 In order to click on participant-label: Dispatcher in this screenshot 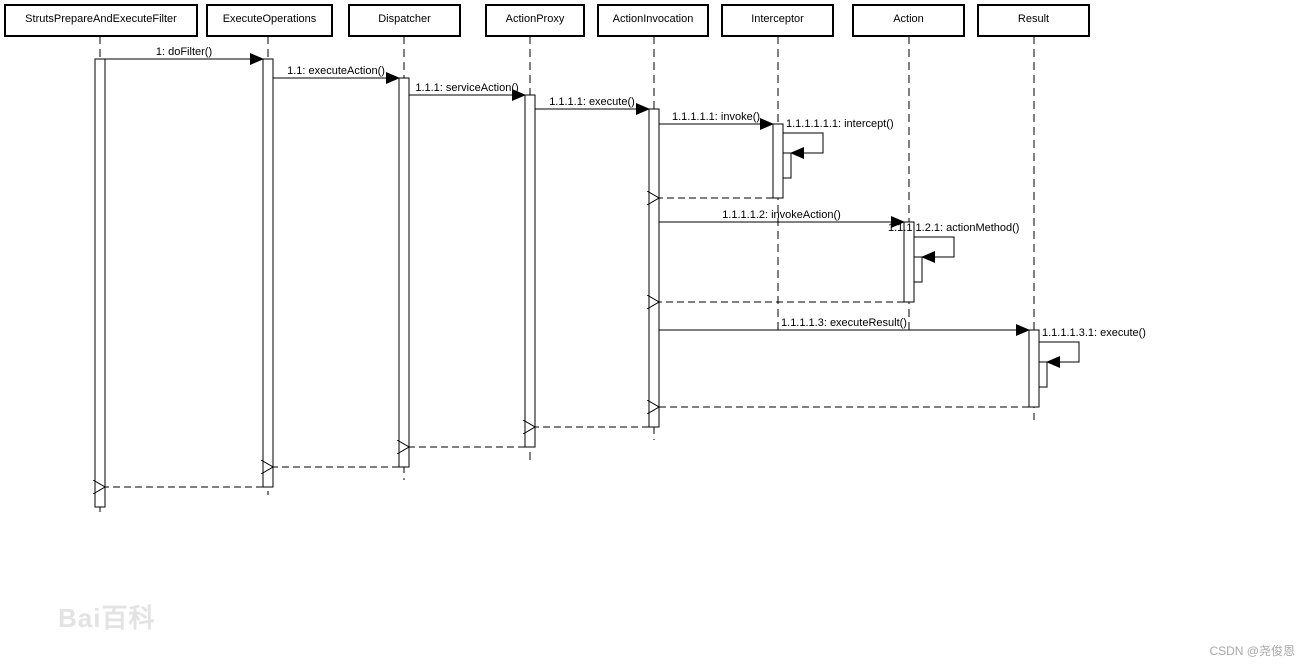, I will do `click(404, 19)`.